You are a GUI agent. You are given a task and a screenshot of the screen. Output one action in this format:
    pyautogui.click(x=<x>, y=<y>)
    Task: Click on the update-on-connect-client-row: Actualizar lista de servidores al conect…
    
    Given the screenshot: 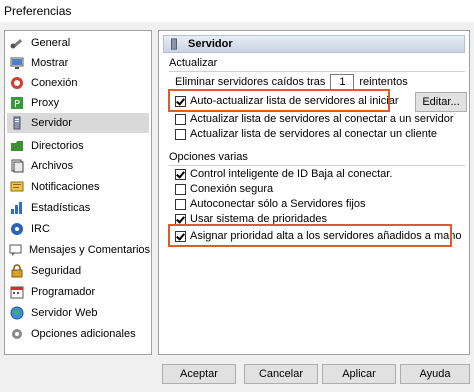 What is the action you would take?
    pyautogui.click(x=306, y=134)
    